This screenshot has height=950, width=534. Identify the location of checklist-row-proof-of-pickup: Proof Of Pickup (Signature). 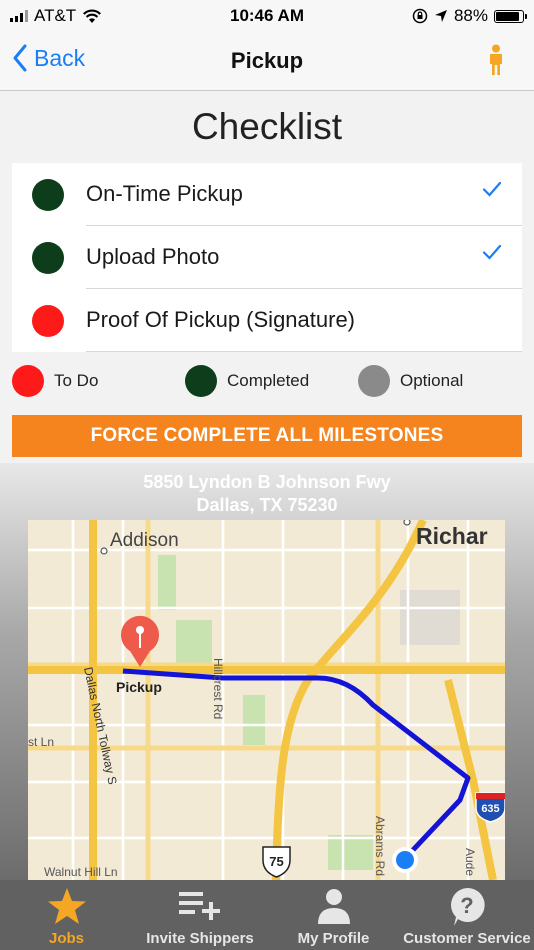
(267, 320).